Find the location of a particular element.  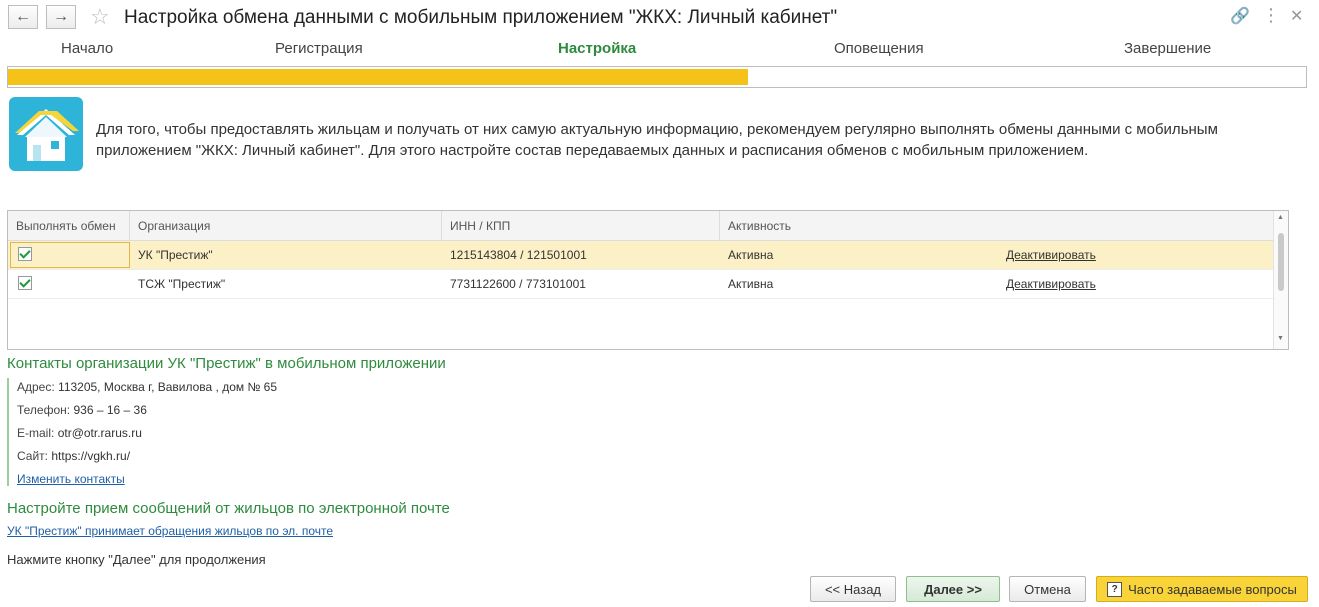

phone-line: Телефон: 936 – 16 – 36 is located at coordinates (82, 410).